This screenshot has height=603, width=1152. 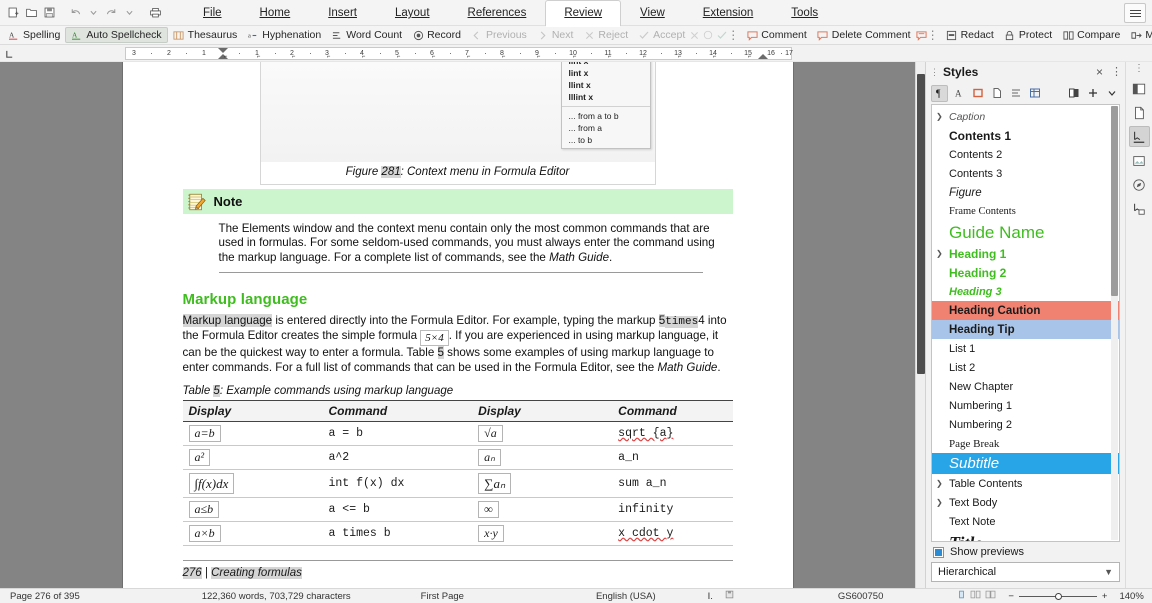 I want to click on context-menu-item: lint x, so click(x=606, y=73).